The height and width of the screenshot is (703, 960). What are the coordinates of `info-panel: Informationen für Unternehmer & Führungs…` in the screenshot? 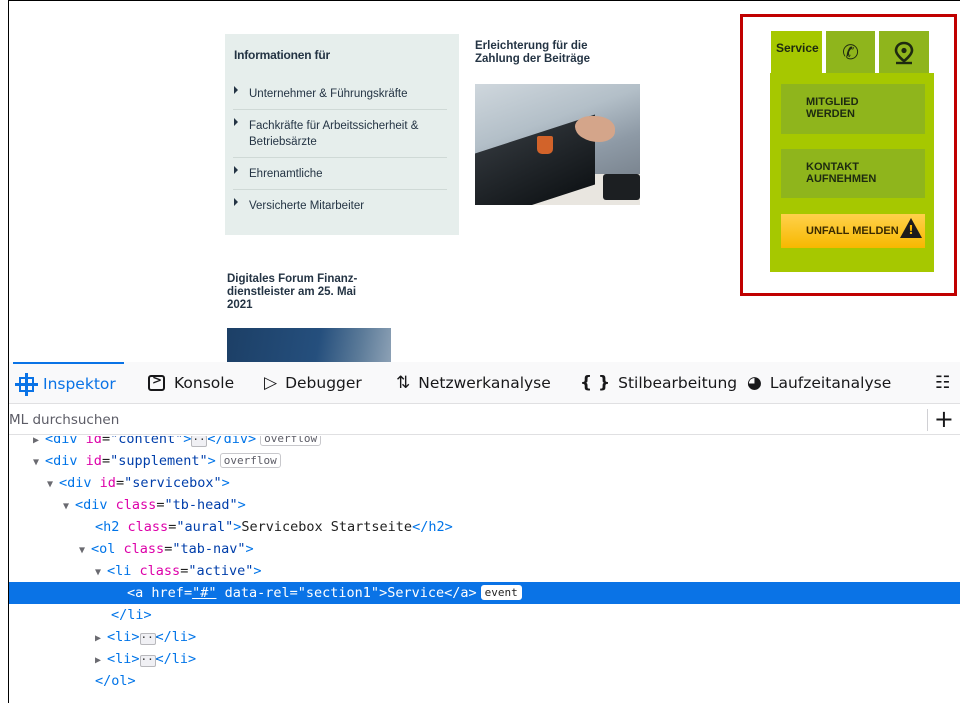 It's located at (342, 134).